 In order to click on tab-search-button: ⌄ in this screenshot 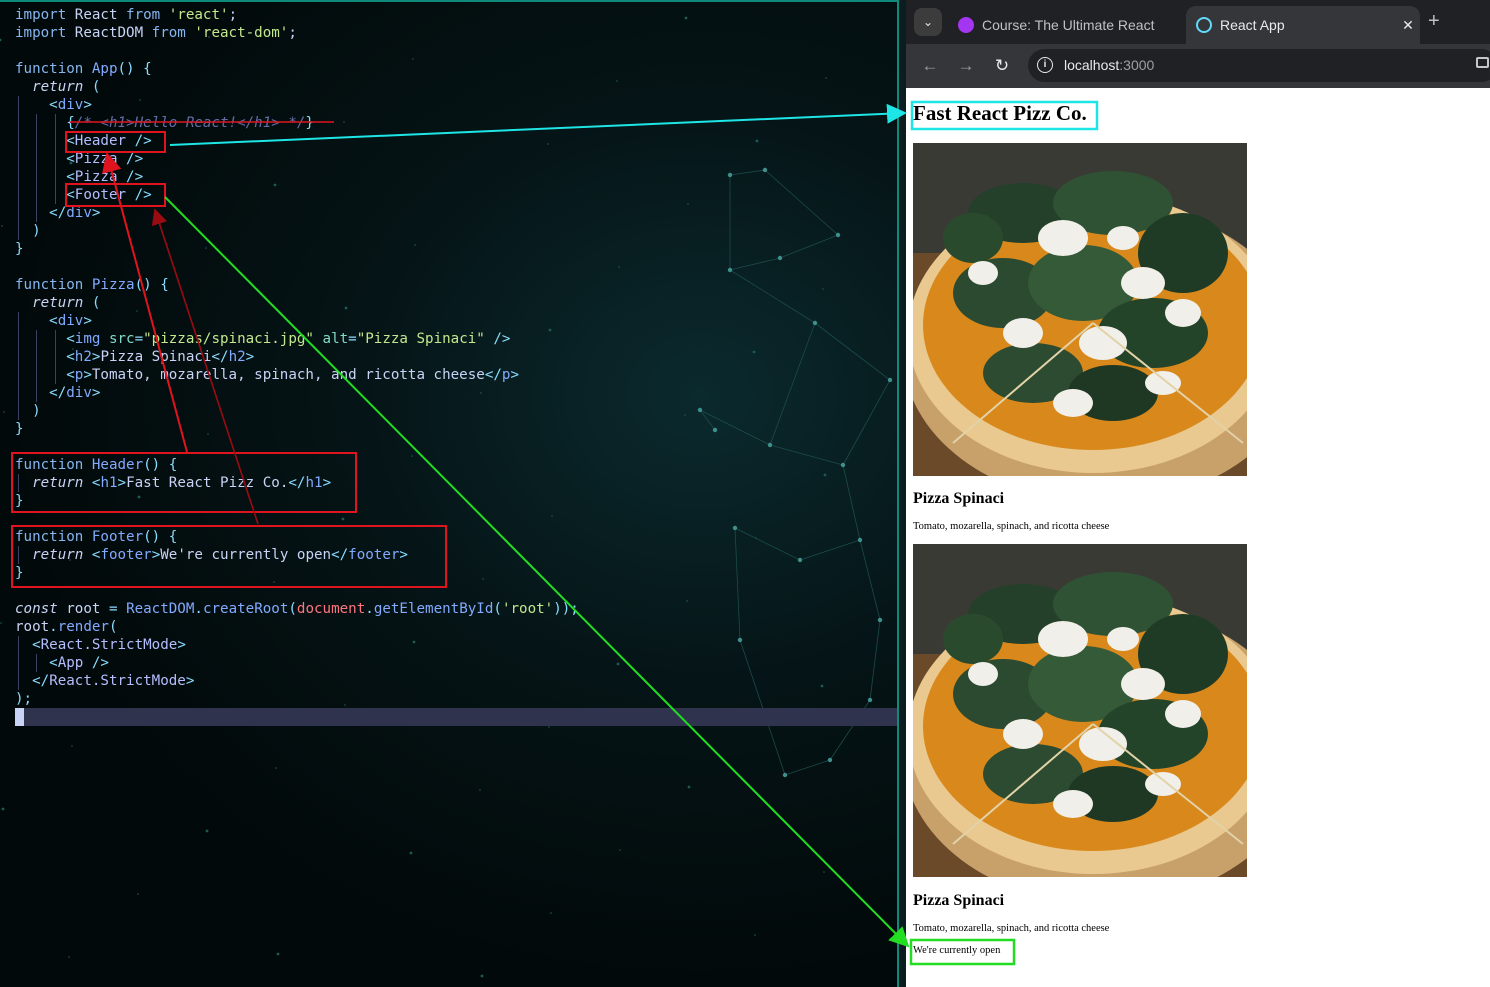, I will do `click(928, 22)`.